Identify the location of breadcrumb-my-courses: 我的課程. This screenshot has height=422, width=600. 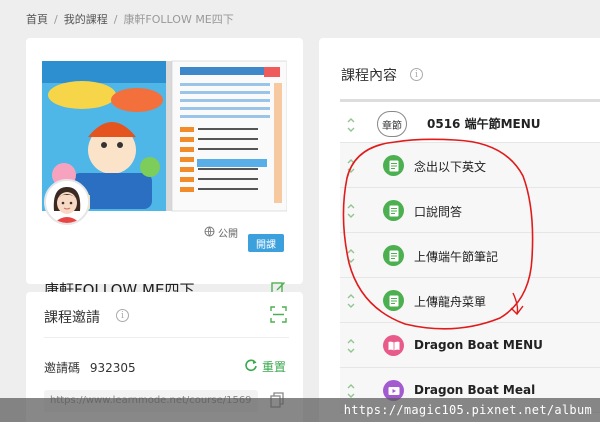
(86, 19).